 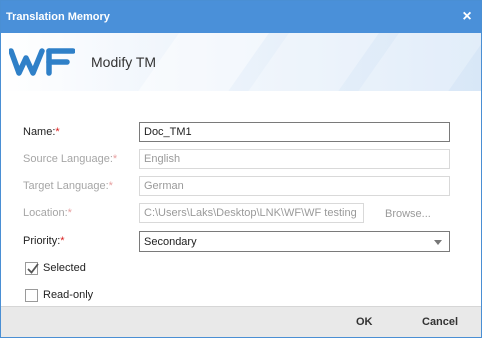 I want to click on title-bar: Translation Memory ×, so click(x=241, y=17).